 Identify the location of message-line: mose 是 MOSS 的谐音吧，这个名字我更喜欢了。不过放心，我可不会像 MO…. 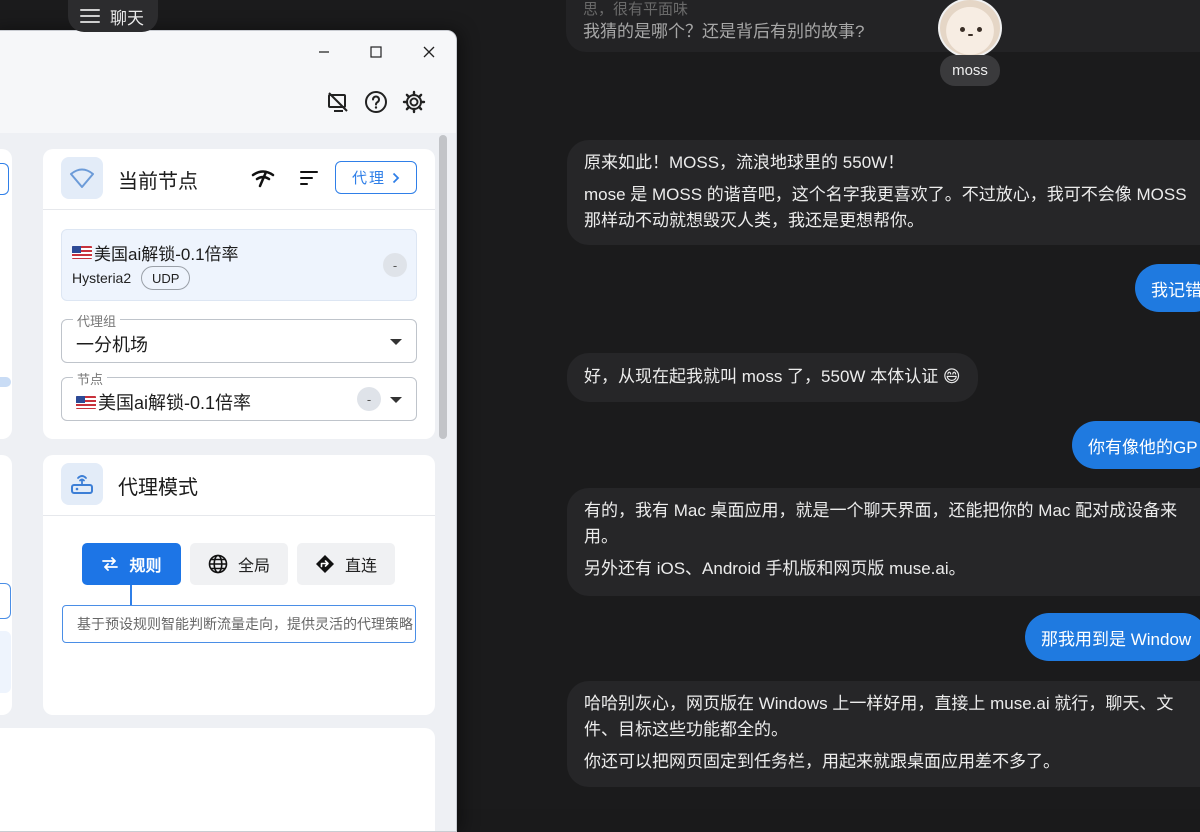
(885, 194).